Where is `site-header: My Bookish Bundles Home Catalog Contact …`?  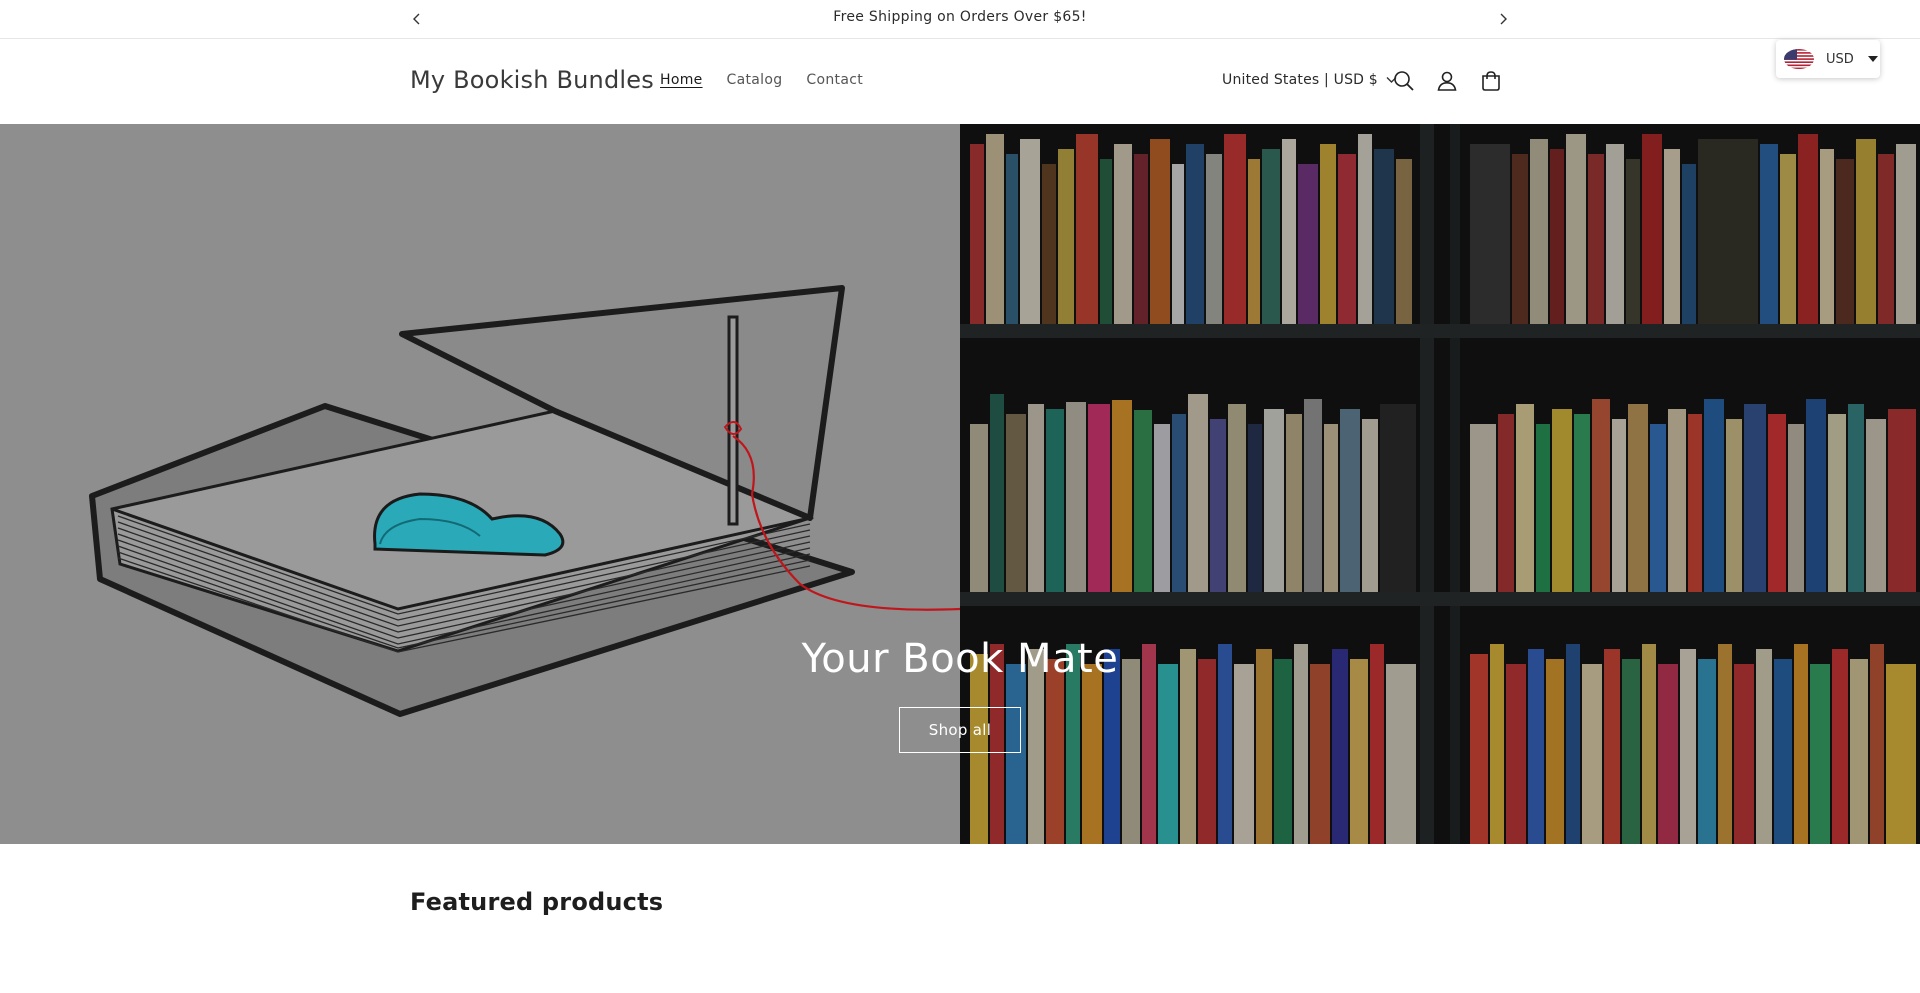 site-header: My Bookish Bundles Home Catalog Contact … is located at coordinates (960, 81).